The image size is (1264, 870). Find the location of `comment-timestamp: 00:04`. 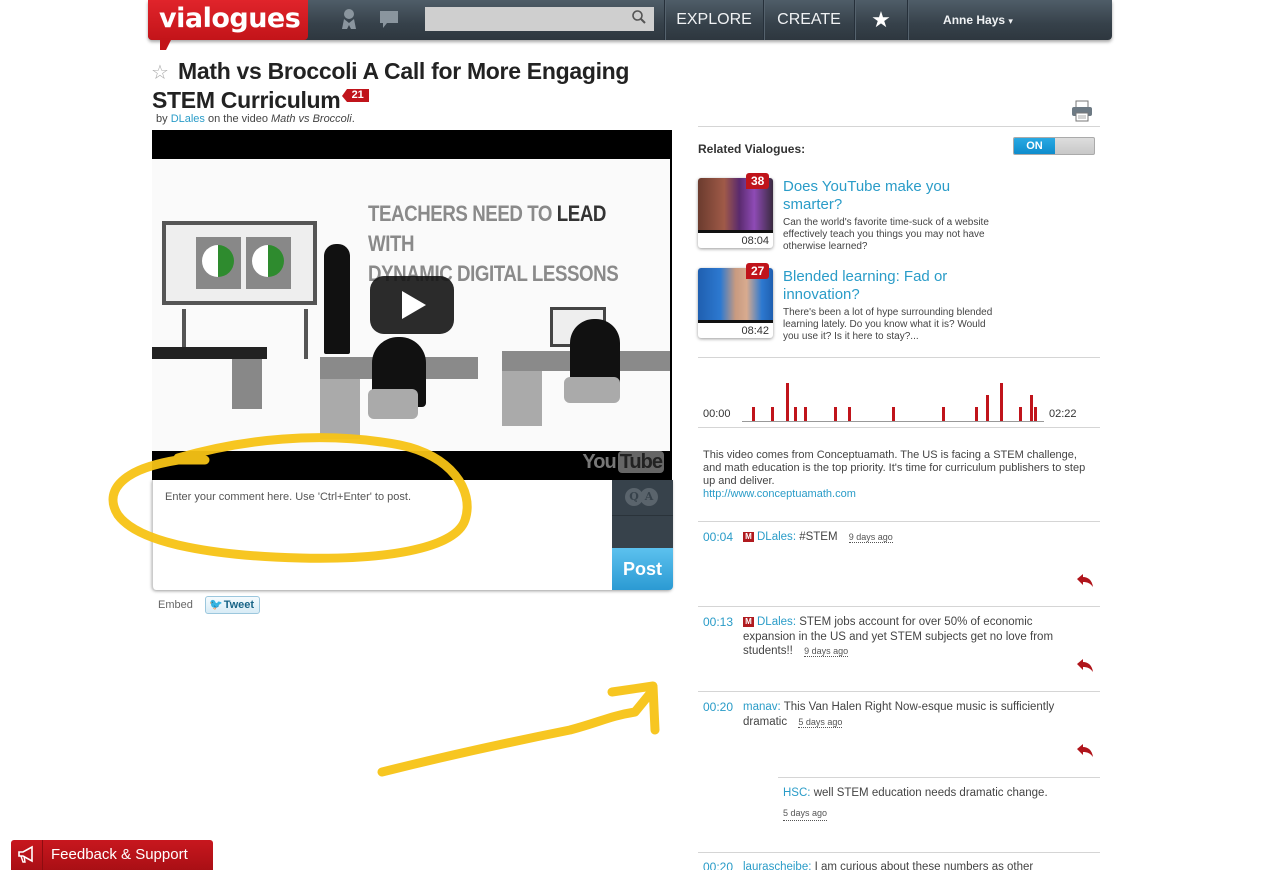

comment-timestamp: 00:04 is located at coordinates (718, 537).